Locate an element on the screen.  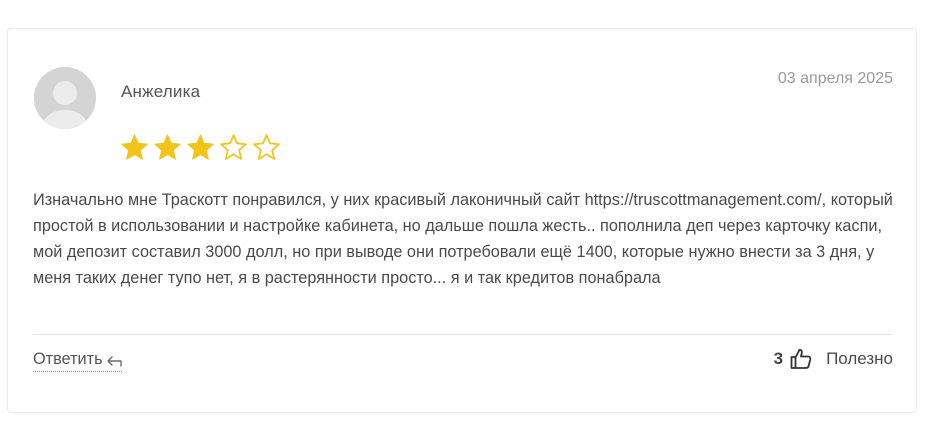
user-placeholder-icon is located at coordinates (65, 98).